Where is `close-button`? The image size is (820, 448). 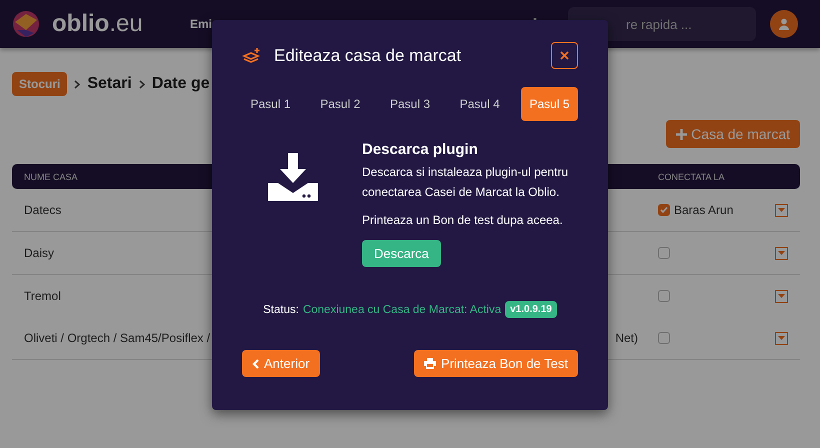
close-button is located at coordinates (564, 55).